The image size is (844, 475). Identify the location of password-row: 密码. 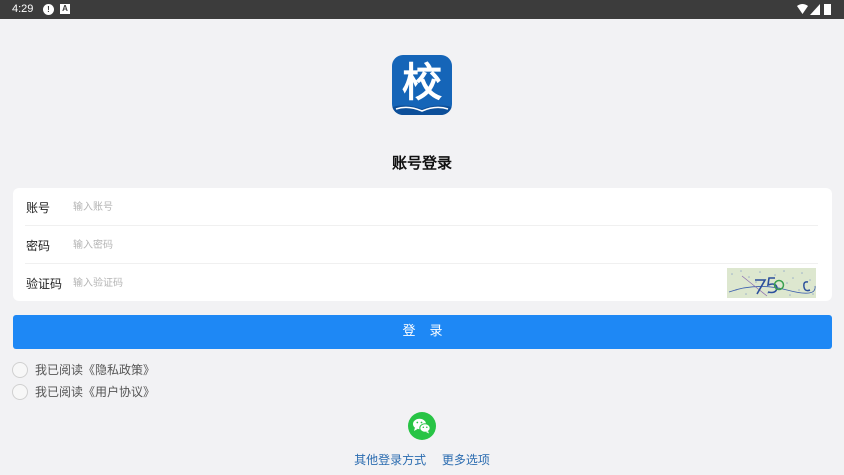
(422, 245).